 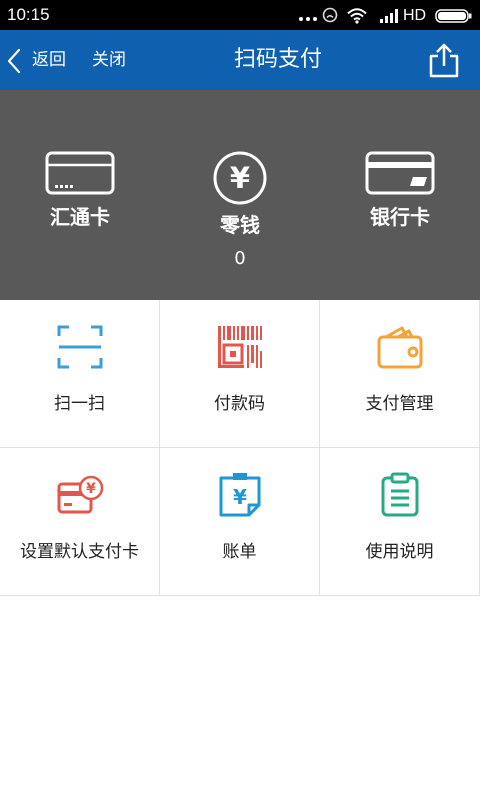 I want to click on grid-item-instructions: 使用说明, so click(x=400, y=522).